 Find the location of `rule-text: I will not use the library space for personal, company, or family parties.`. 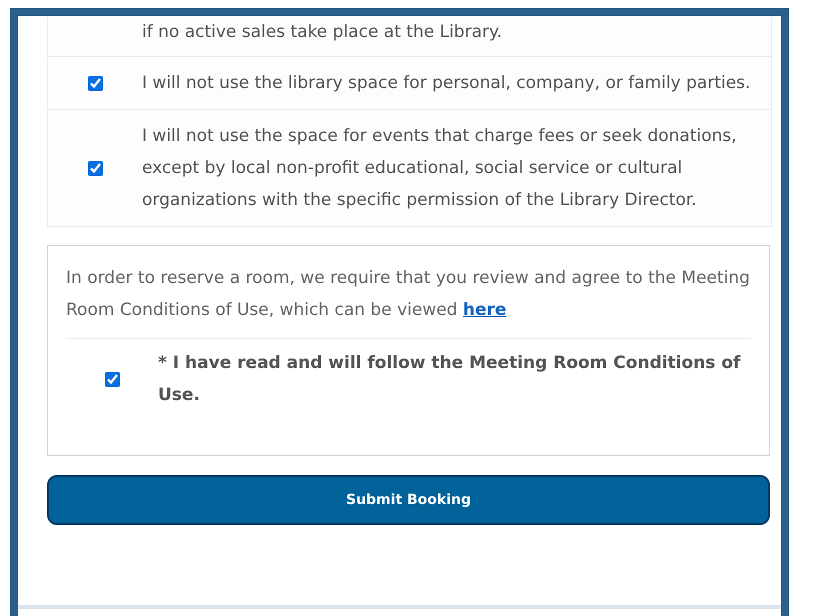

rule-text: I will not use the library space for personal, company, or family parties. is located at coordinates (447, 83).